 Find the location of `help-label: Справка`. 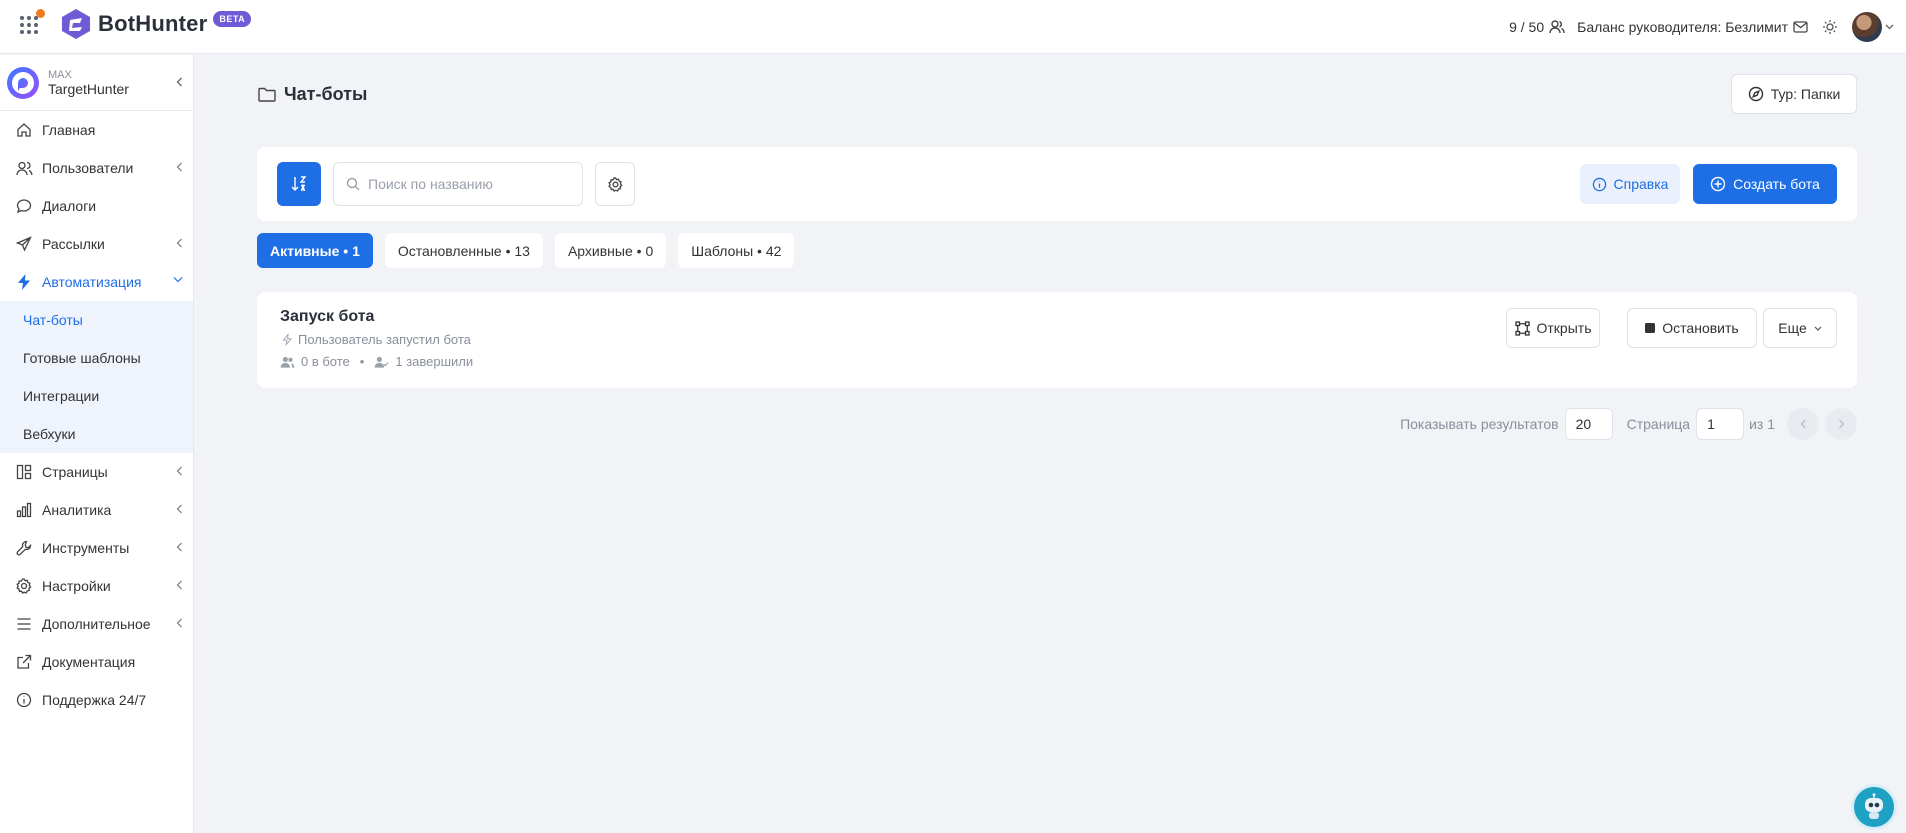

help-label: Справка is located at coordinates (1641, 184).